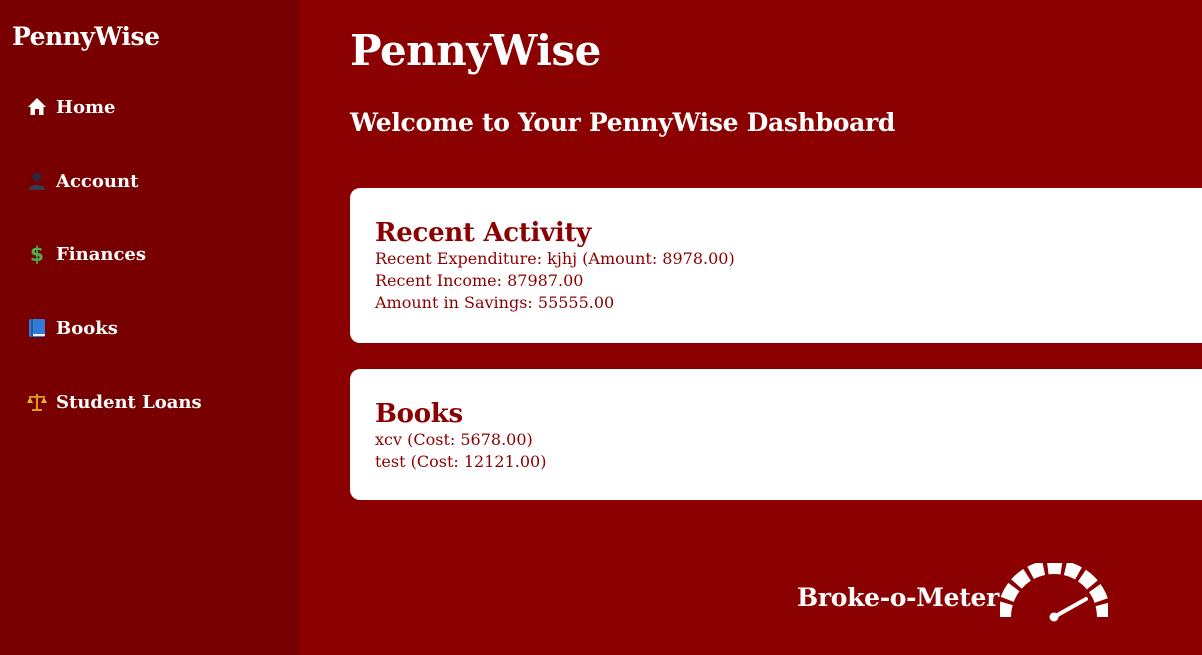 Image resolution: width=1202 pixels, height=655 pixels. What do you see at coordinates (483, 233) in the screenshot?
I see `recent-activity-title: Recent Activity` at bounding box center [483, 233].